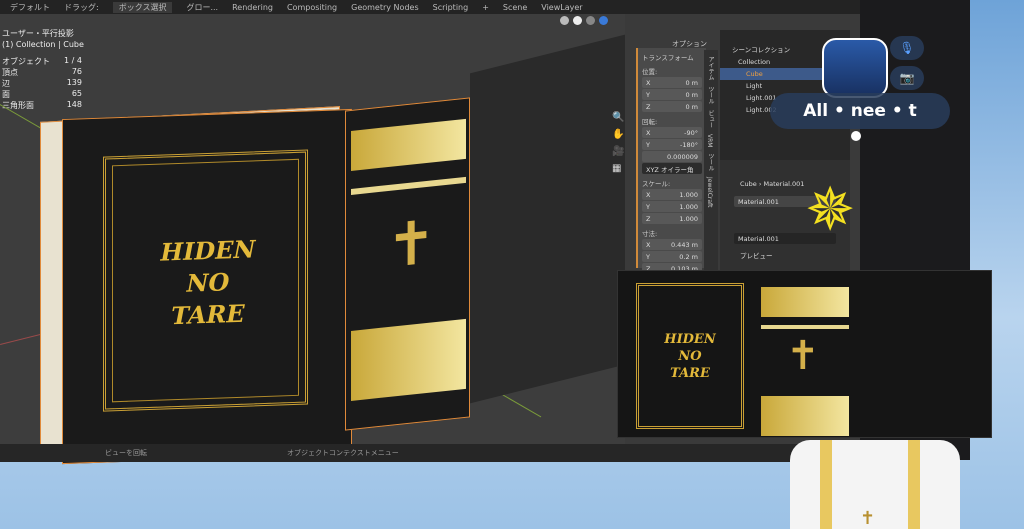  I want to click on dimensions-x: X 0.443 m, so click(672, 244).